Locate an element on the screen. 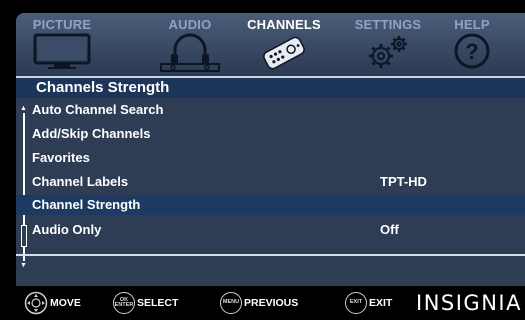 The width and height of the screenshot is (525, 320). panel-divider is located at coordinates (270, 255).